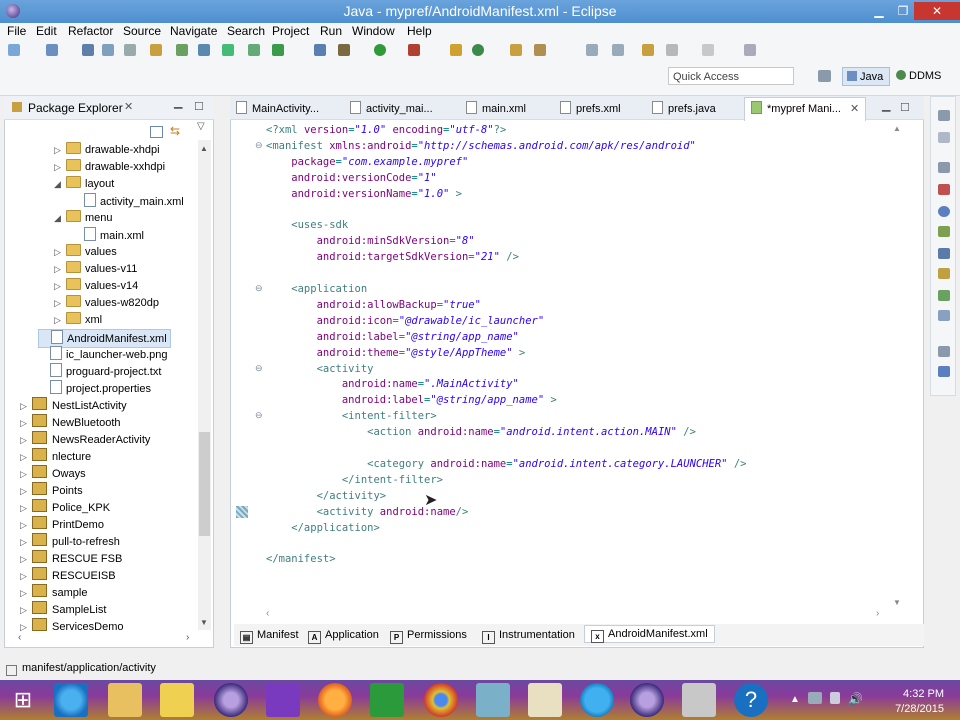  What do you see at coordinates (897, 367) in the screenshot?
I see `editor-vertical-scrollbar: ▲ ▼` at bounding box center [897, 367].